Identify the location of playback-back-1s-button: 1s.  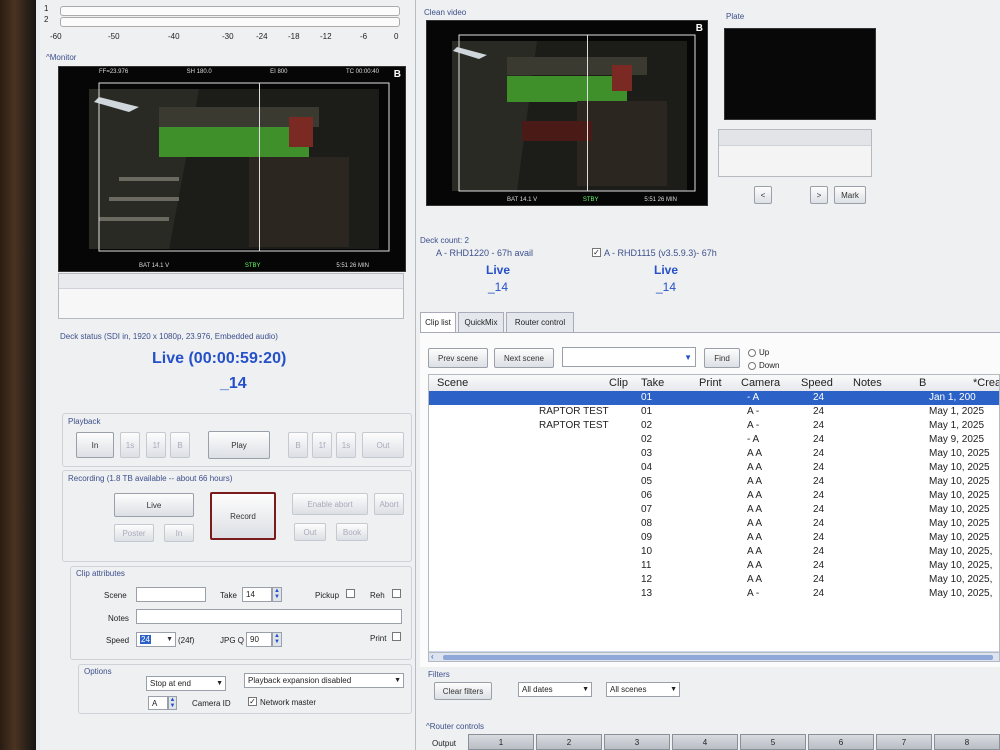
(130, 445).